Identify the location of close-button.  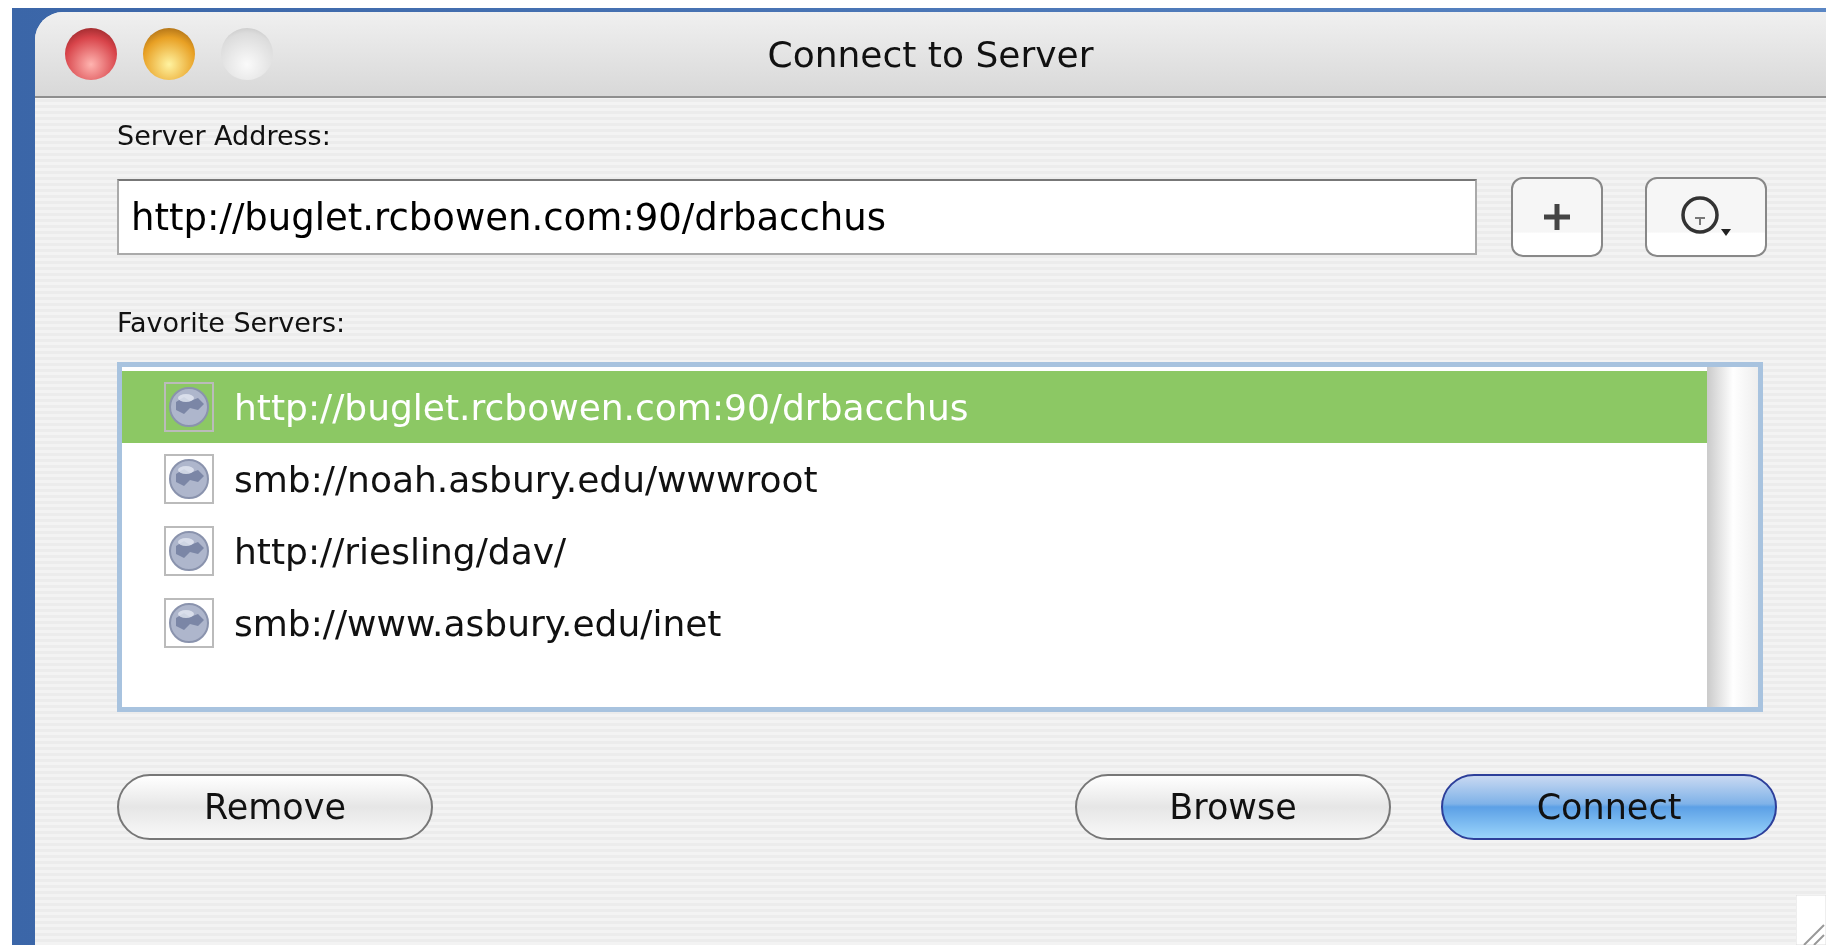
(91, 54).